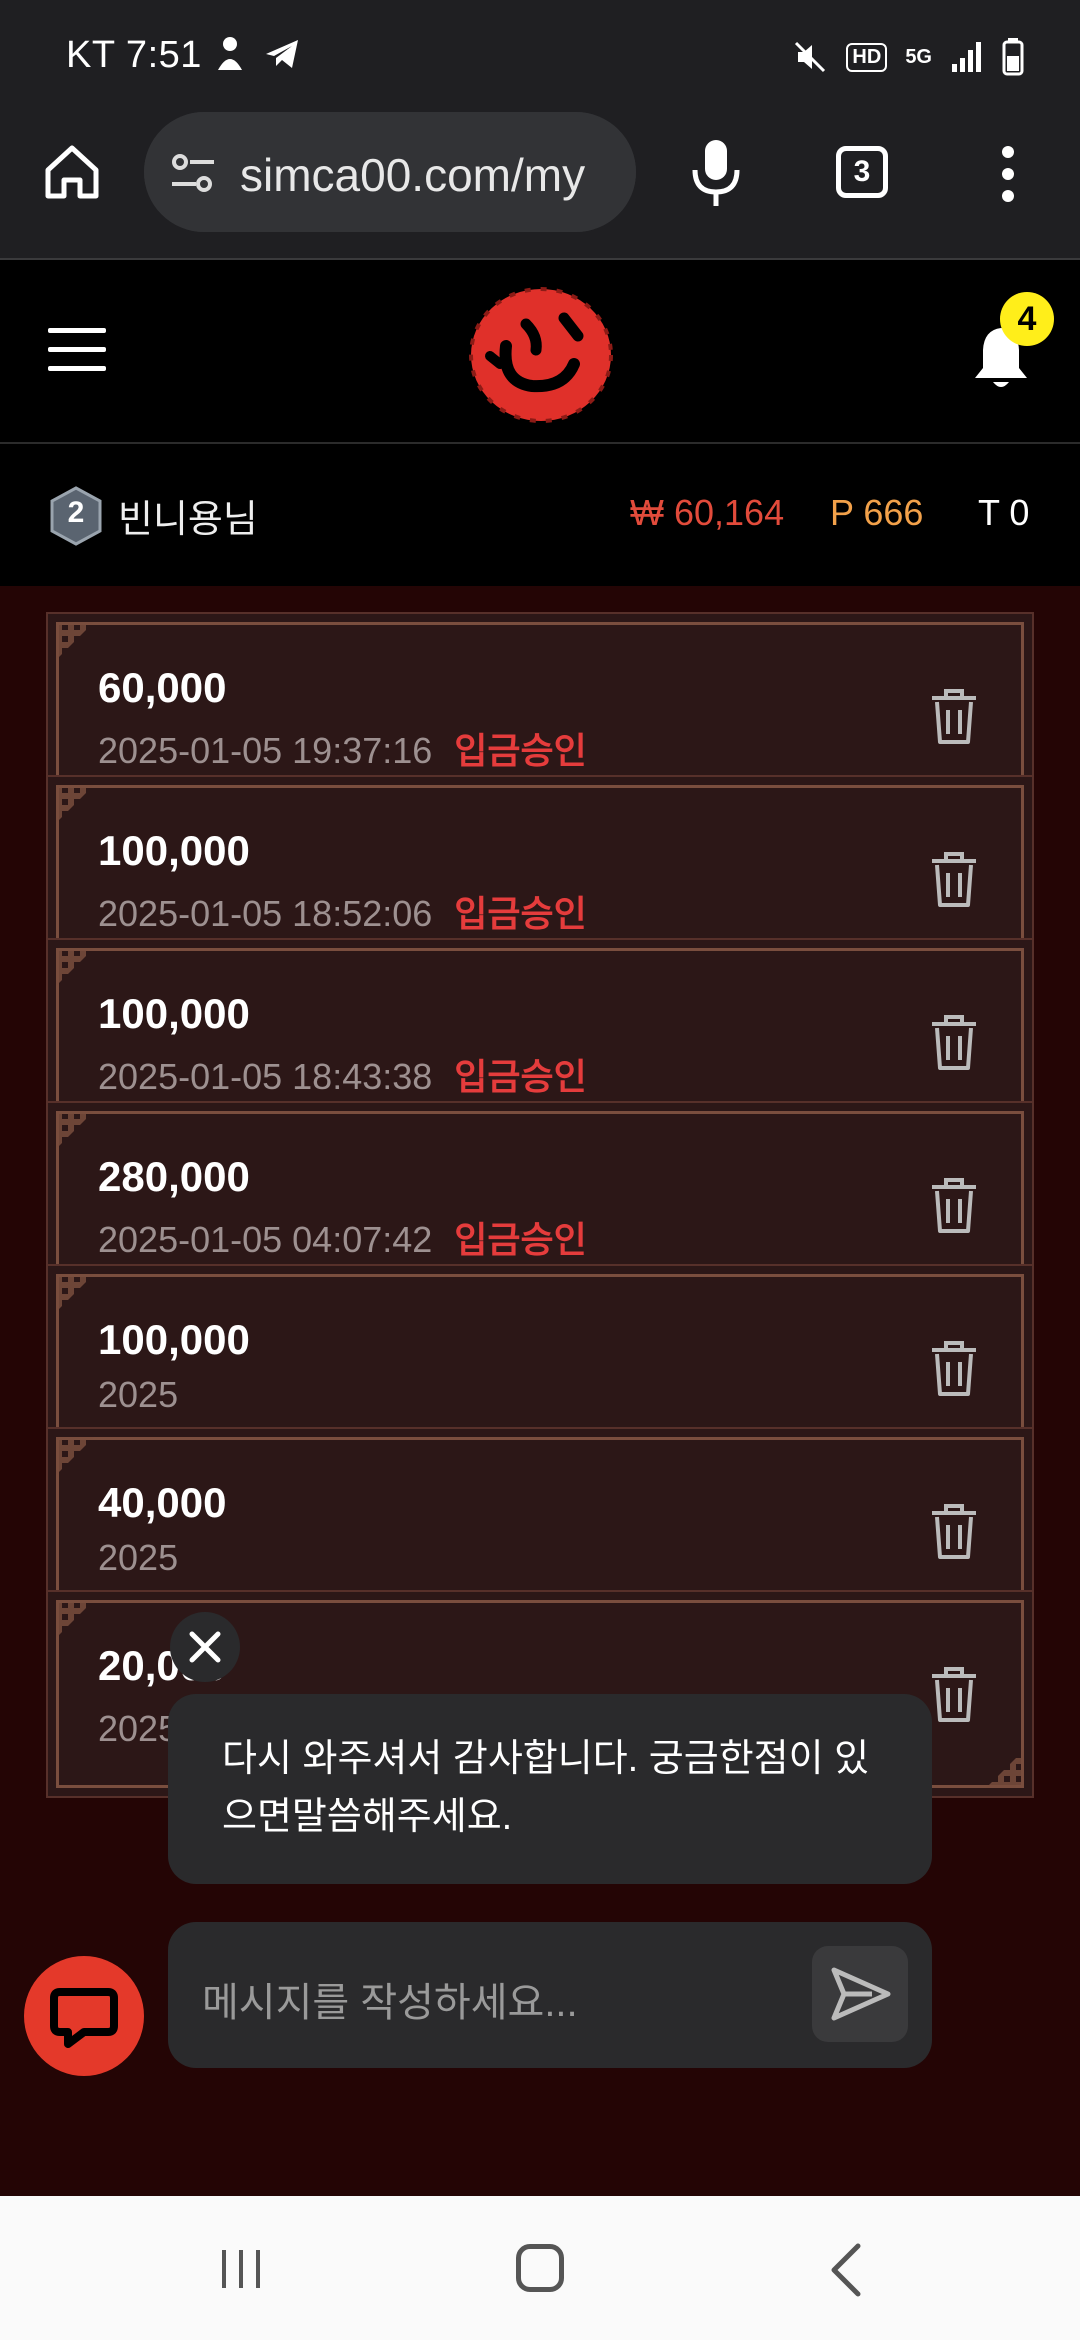 The width and height of the screenshot is (1080, 2340). Describe the element at coordinates (716, 173) in the screenshot. I see `mic-icon` at that location.